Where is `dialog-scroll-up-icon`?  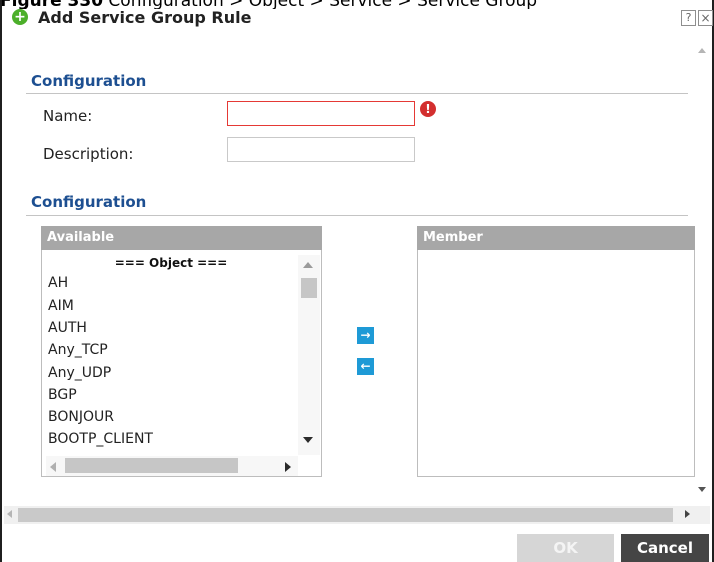
dialog-scroll-up-icon is located at coordinates (702, 50).